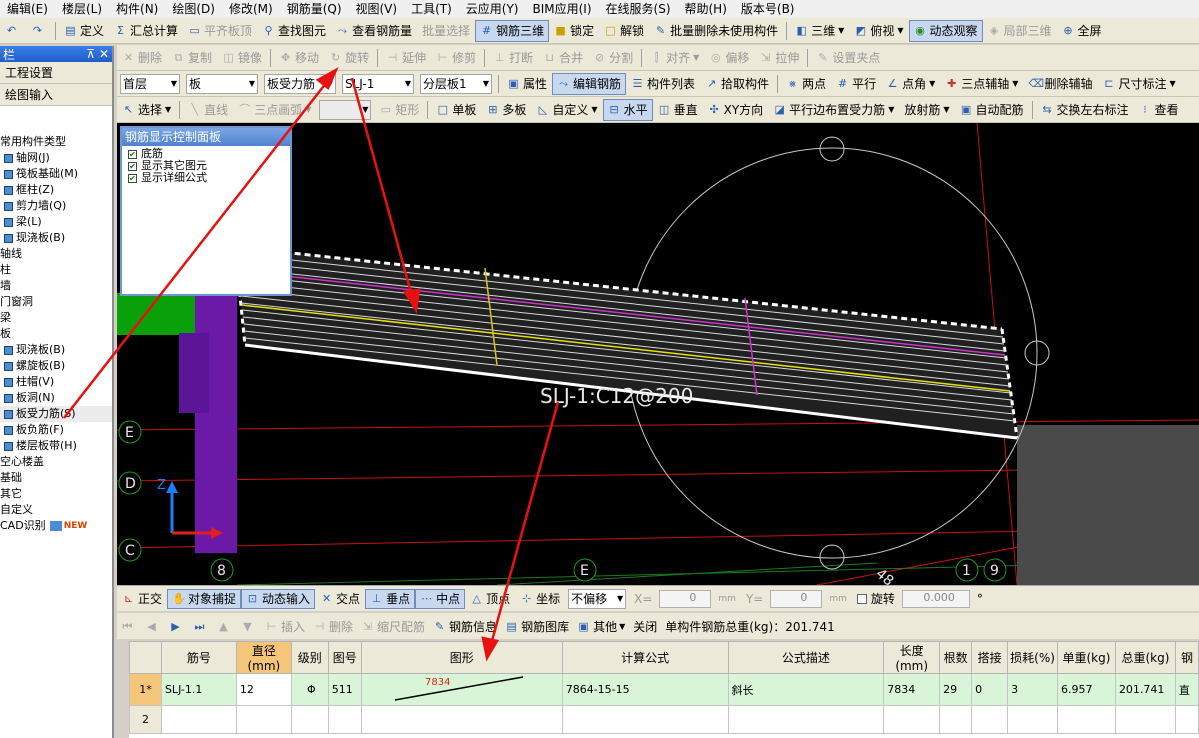 The width and height of the screenshot is (1199, 738). What do you see at coordinates (645, 626) in the screenshot?
I see `close-grid-button: 关闭` at bounding box center [645, 626].